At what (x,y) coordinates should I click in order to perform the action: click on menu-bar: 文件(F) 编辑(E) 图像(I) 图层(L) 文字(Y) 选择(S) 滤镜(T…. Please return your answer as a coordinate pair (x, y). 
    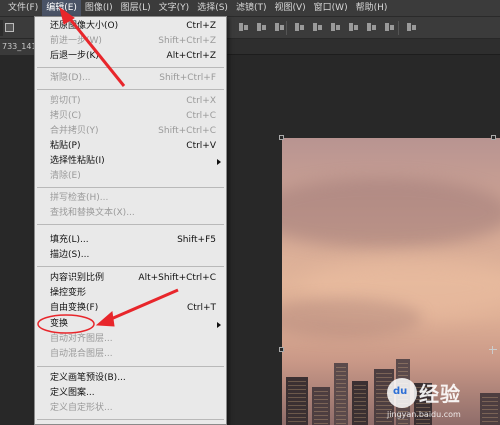
    Looking at the image, I should click on (250, 8).